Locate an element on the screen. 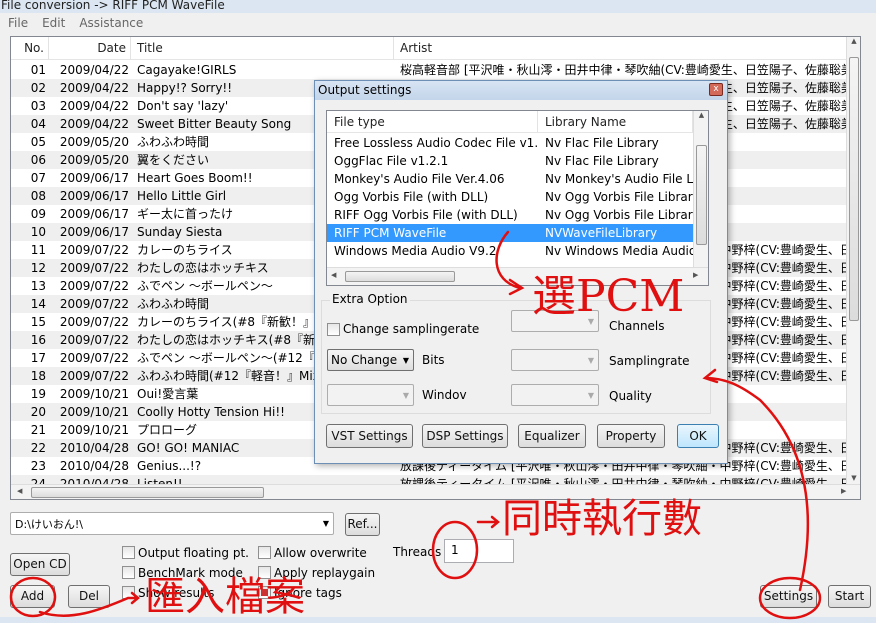 The image size is (876, 623). annotation-import-files: 匯入檔案 is located at coordinates (225, 597).